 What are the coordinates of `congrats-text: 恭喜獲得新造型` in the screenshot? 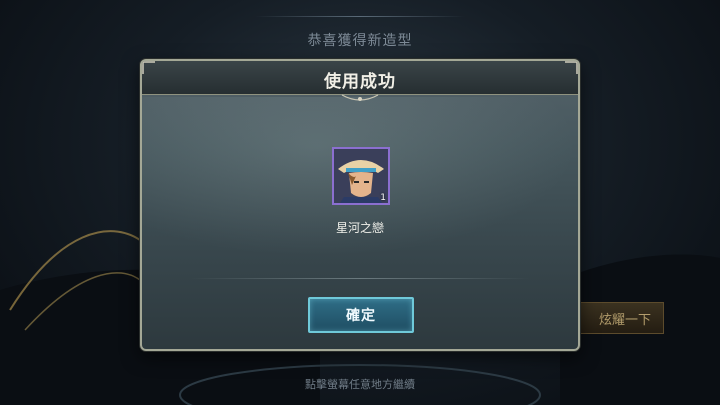 It's located at (360, 41).